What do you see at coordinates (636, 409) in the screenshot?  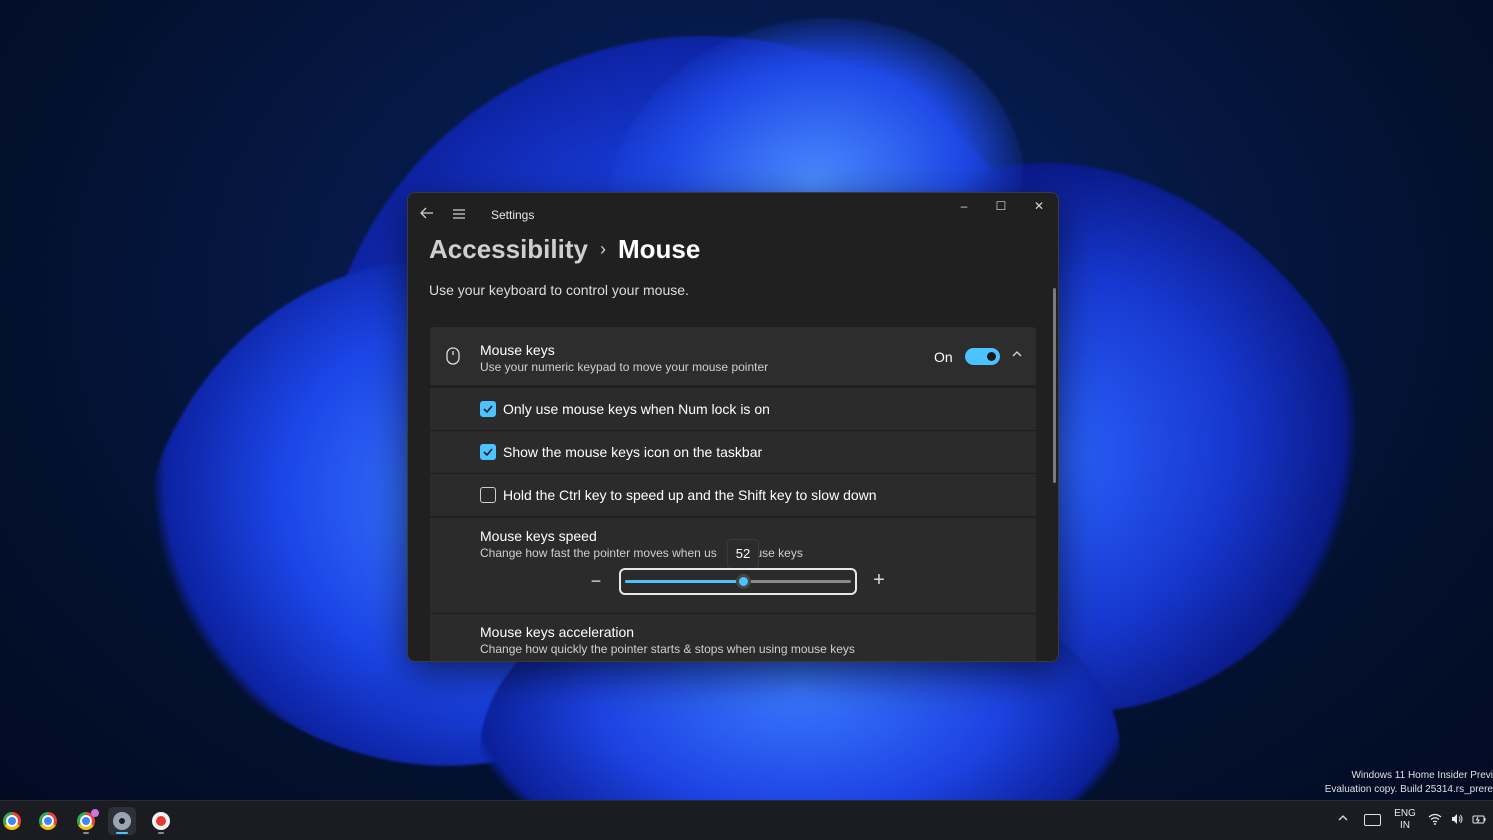 I see `num-lock-label: Only use mouse keys when Num lock is on` at bounding box center [636, 409].